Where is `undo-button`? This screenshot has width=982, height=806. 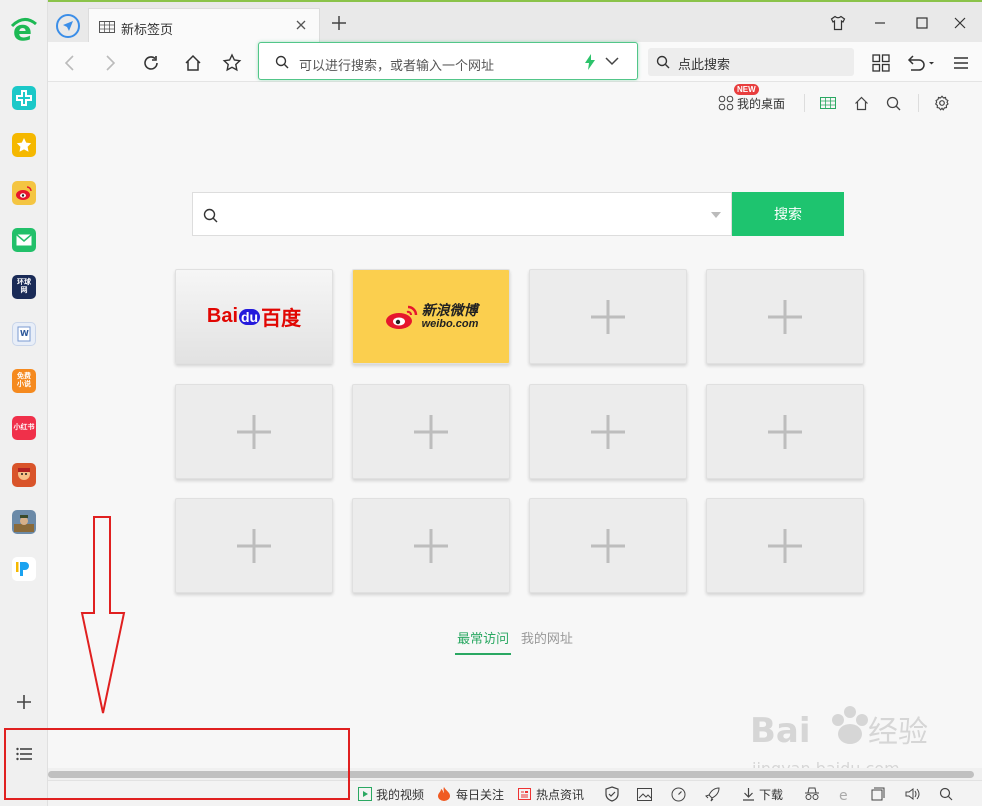 undo-button is located at coordinates (920, 63).